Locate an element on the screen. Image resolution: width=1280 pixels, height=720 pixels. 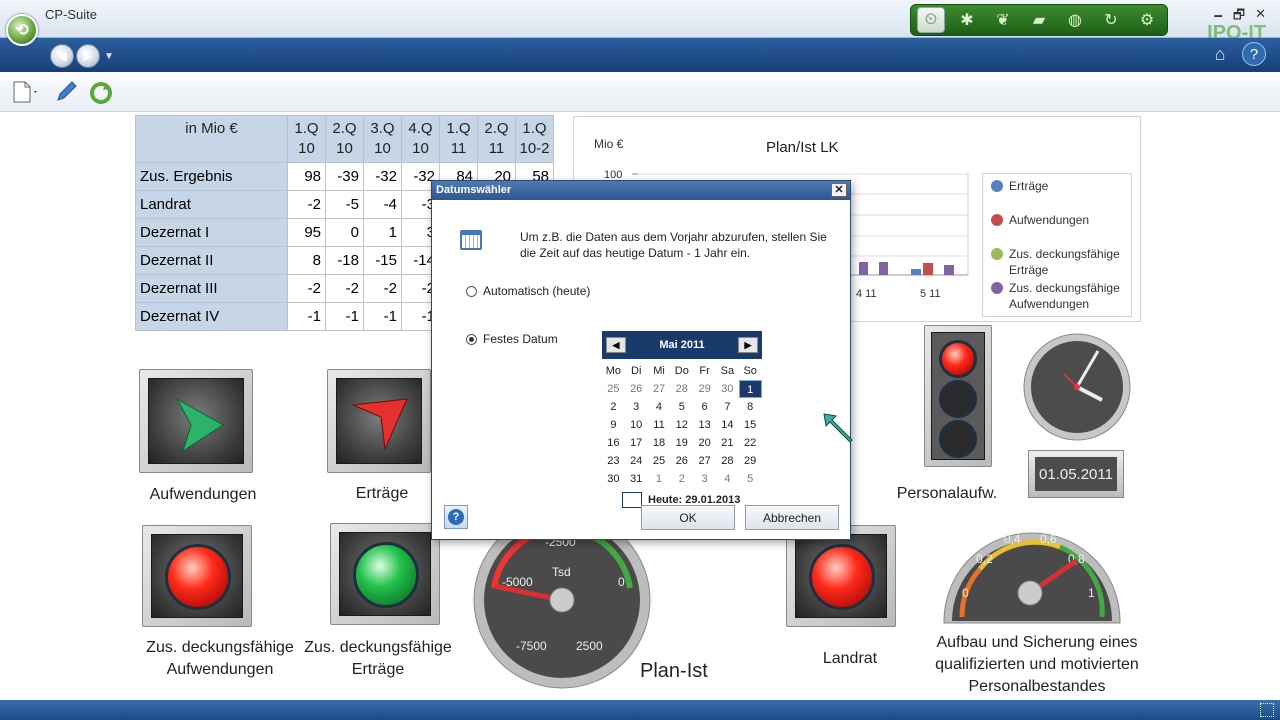
ertraege-tile is located at coordinates (379, 421).